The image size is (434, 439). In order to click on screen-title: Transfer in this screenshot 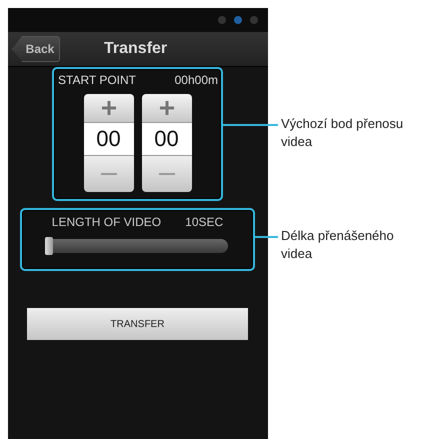, I will do `click(136, 49)`.